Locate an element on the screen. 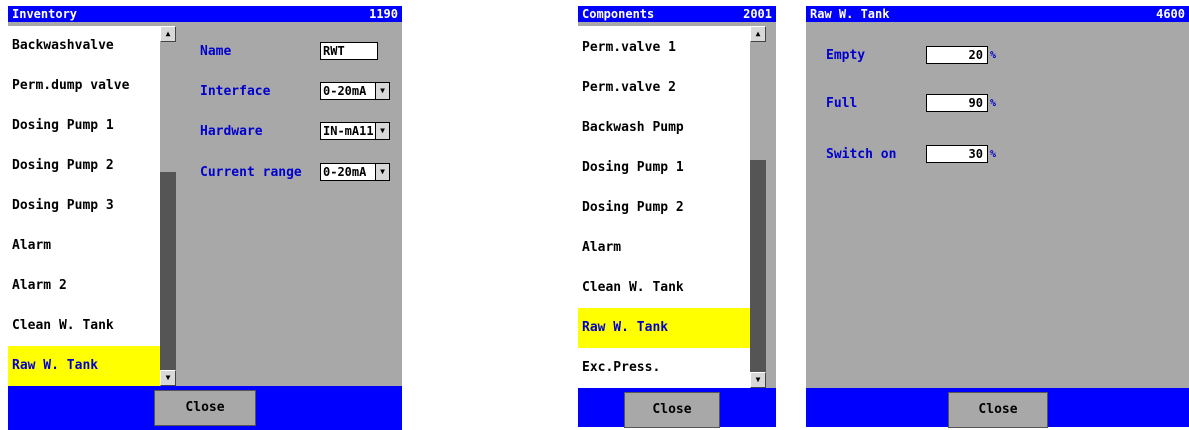 Image resolution: width=1189 pixels, height=430 pixels. inventory-title: Inventory is located at coordinates (45, 14).